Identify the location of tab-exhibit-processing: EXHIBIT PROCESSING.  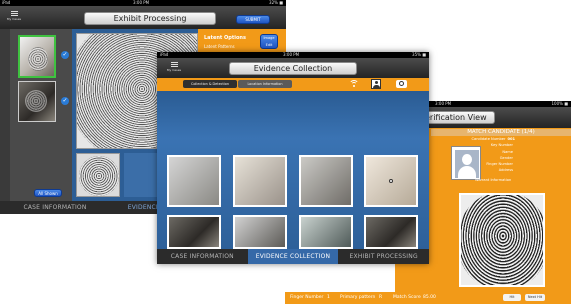
(383, 256).